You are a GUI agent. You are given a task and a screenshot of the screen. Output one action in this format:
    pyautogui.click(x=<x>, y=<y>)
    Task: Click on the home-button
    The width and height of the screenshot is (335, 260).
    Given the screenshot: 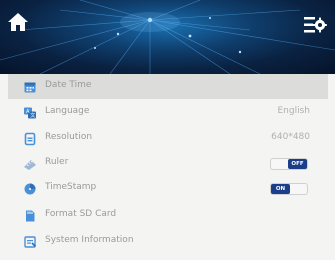 What is the action you would take?
    pyautogui.click(x=18, y=22)
    